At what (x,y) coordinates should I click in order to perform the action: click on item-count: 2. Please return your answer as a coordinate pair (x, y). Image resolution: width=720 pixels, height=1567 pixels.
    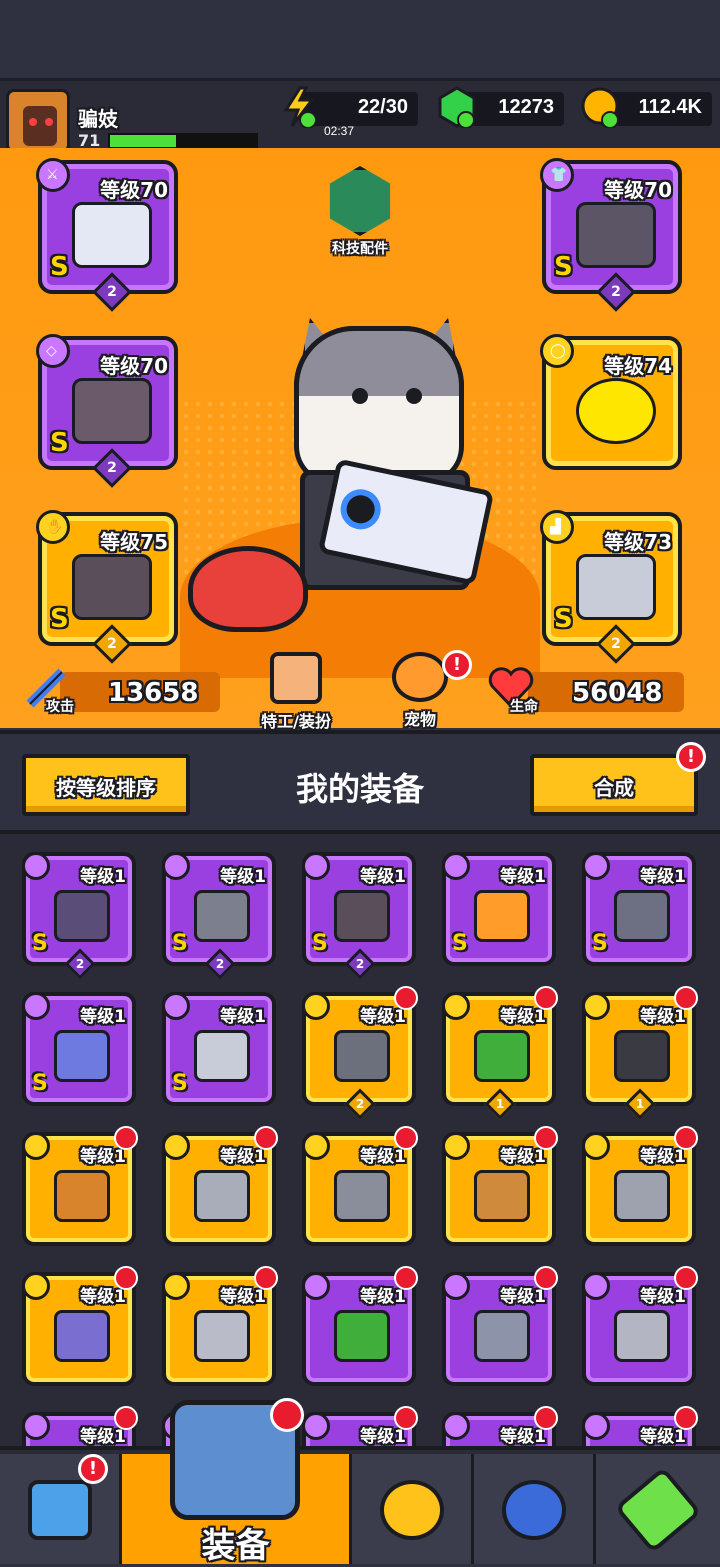
    Looking at the image, I should click on (360, 964).